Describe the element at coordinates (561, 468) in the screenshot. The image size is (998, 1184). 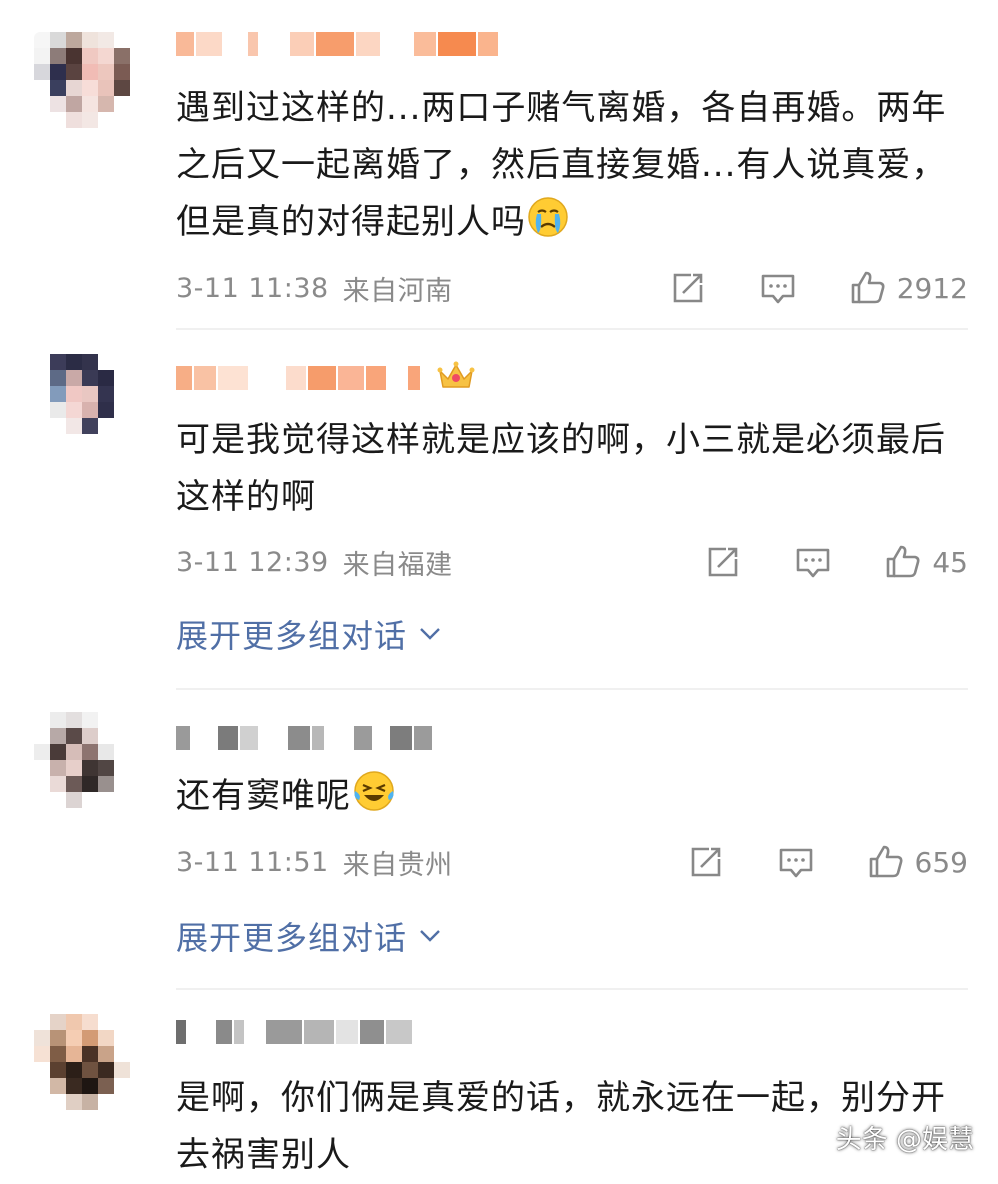
I see `comment-text: 可是我觉得这样就是应该的啊，小三就是必须最后这样的啊` at that location.